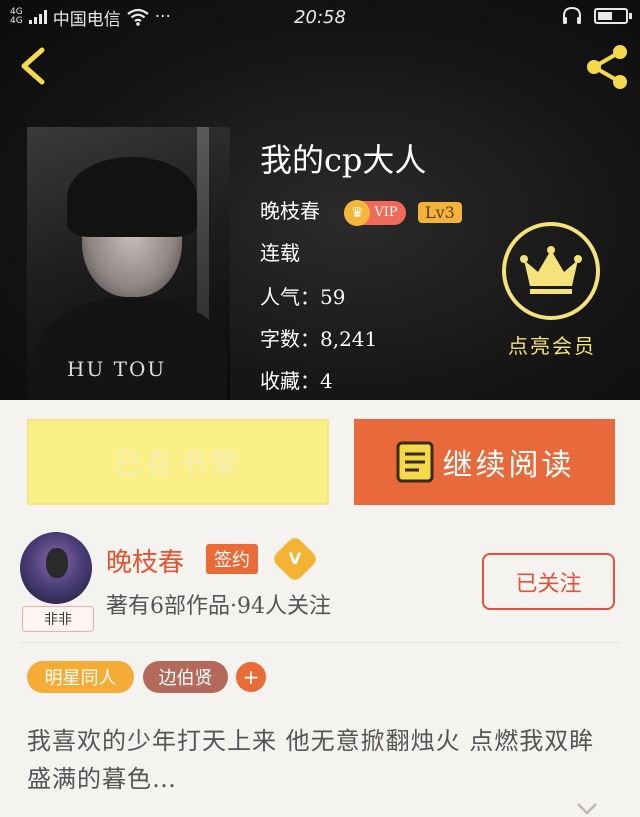 The image size is (640, 817). I want to click on signed-badge: 签约, so click(232, 559).